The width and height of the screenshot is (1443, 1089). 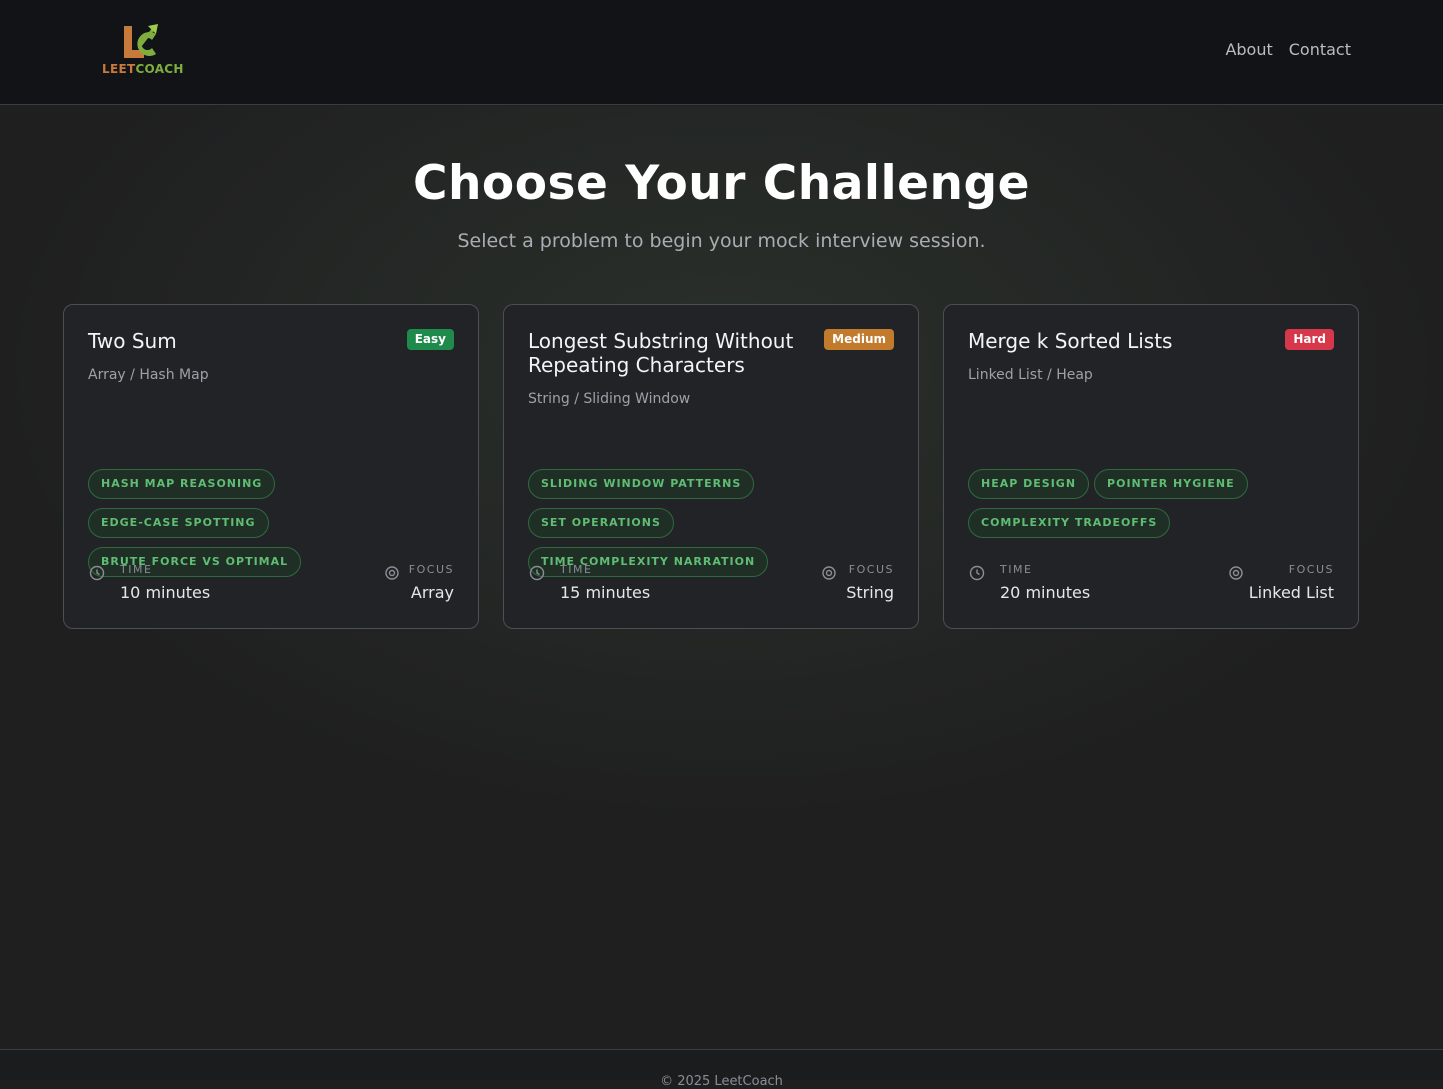 I want to click on time-value: 20 minutes, so click(x=1045, y=592).